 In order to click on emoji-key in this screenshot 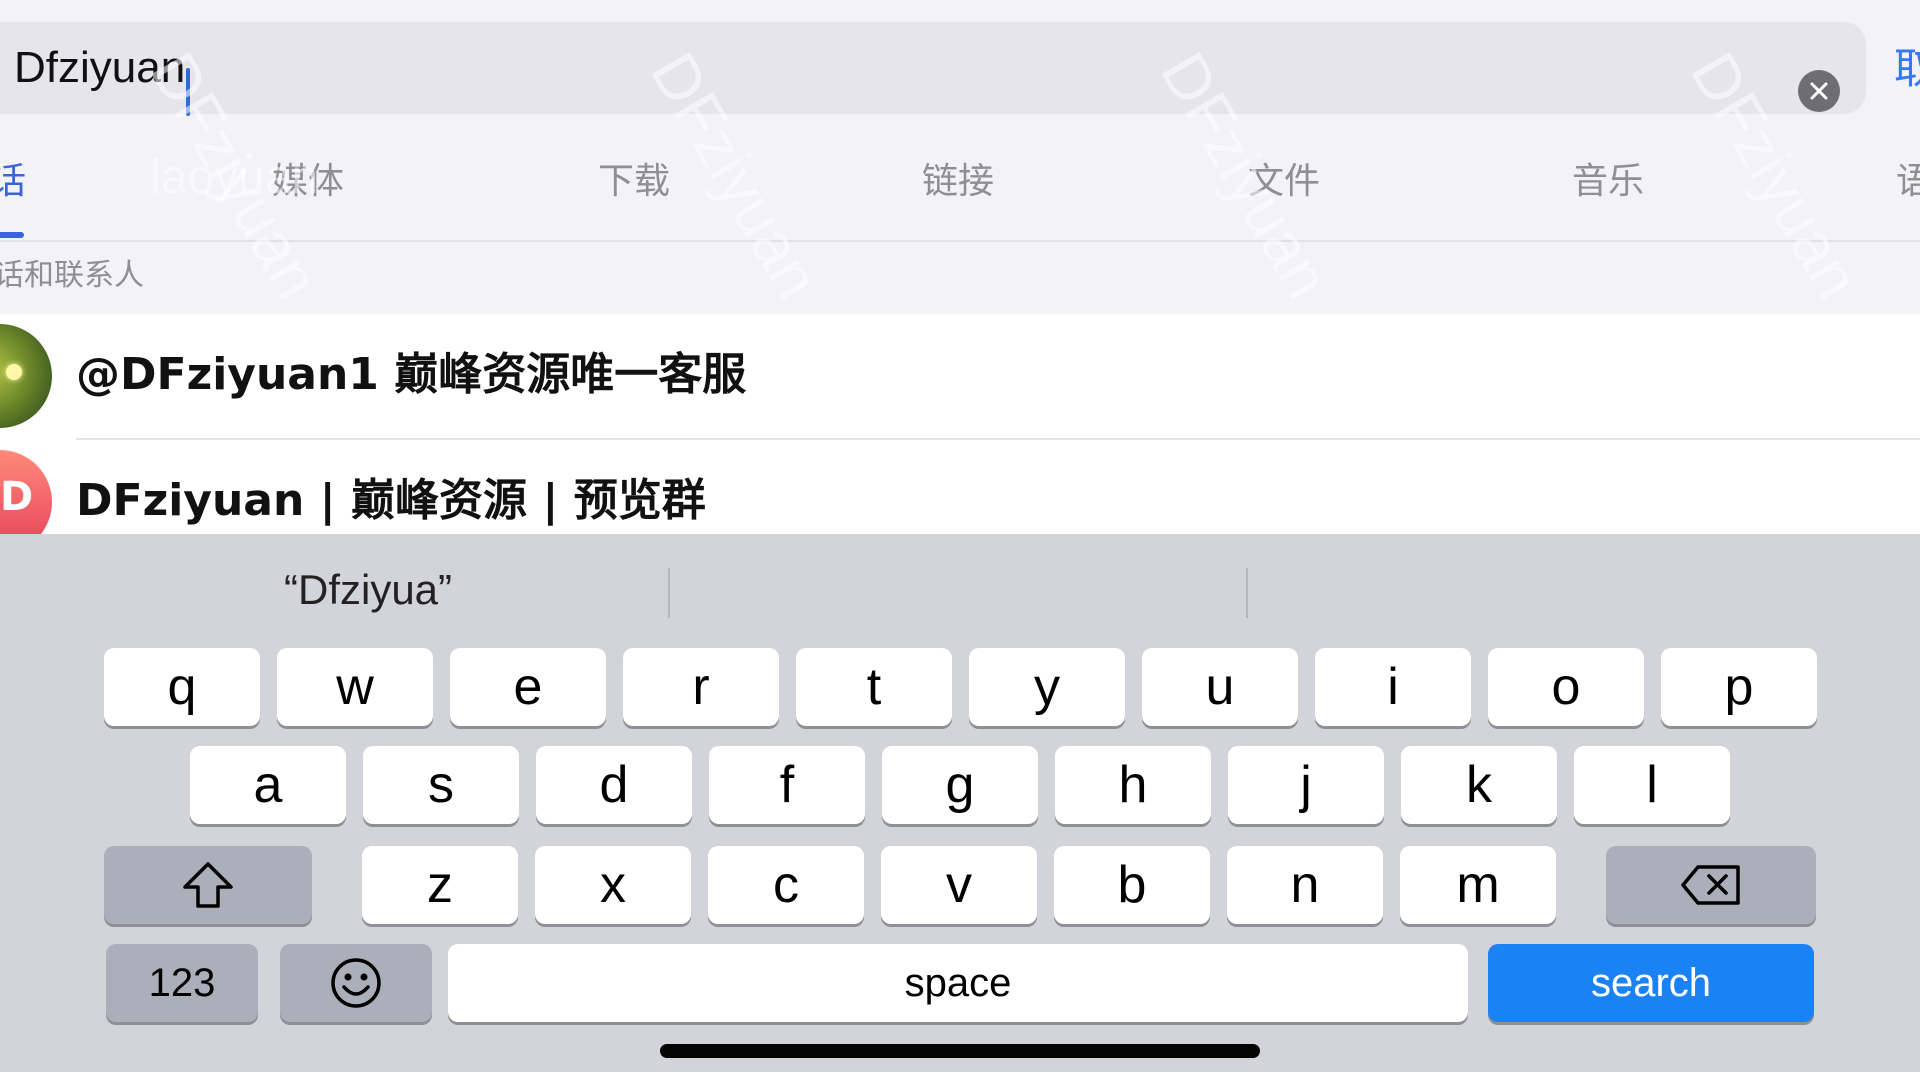, I will do `click(356, 983)`.